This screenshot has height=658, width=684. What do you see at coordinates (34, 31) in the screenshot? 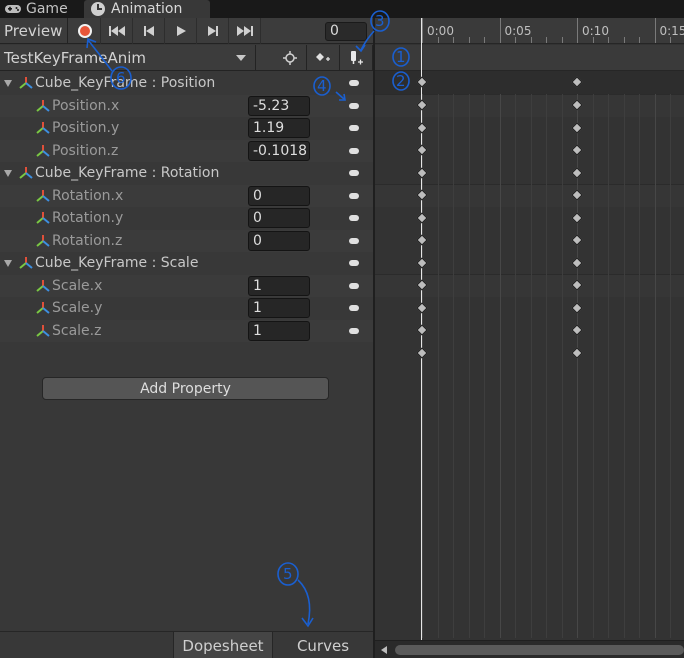
I see `preview-button: Preview` at bounding box center [34, 31].